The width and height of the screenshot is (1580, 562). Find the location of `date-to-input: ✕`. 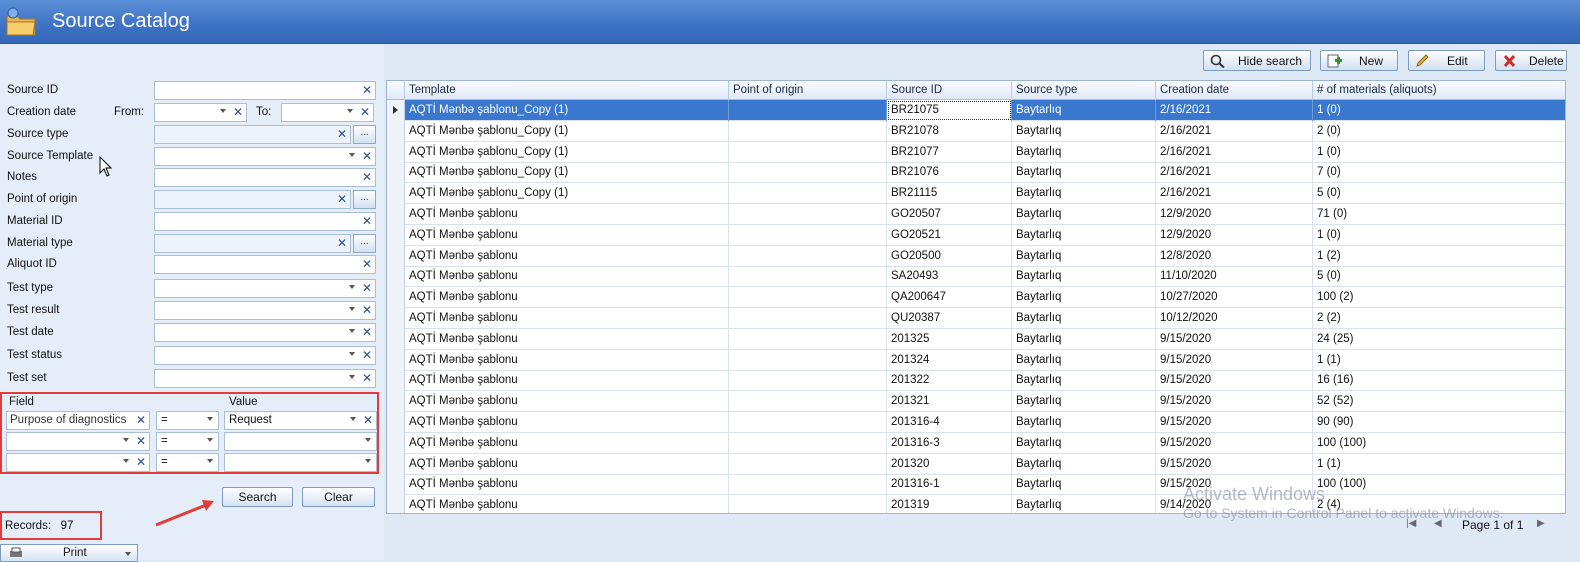

date-to-input: ✕ is located at coordinates (327, 112).